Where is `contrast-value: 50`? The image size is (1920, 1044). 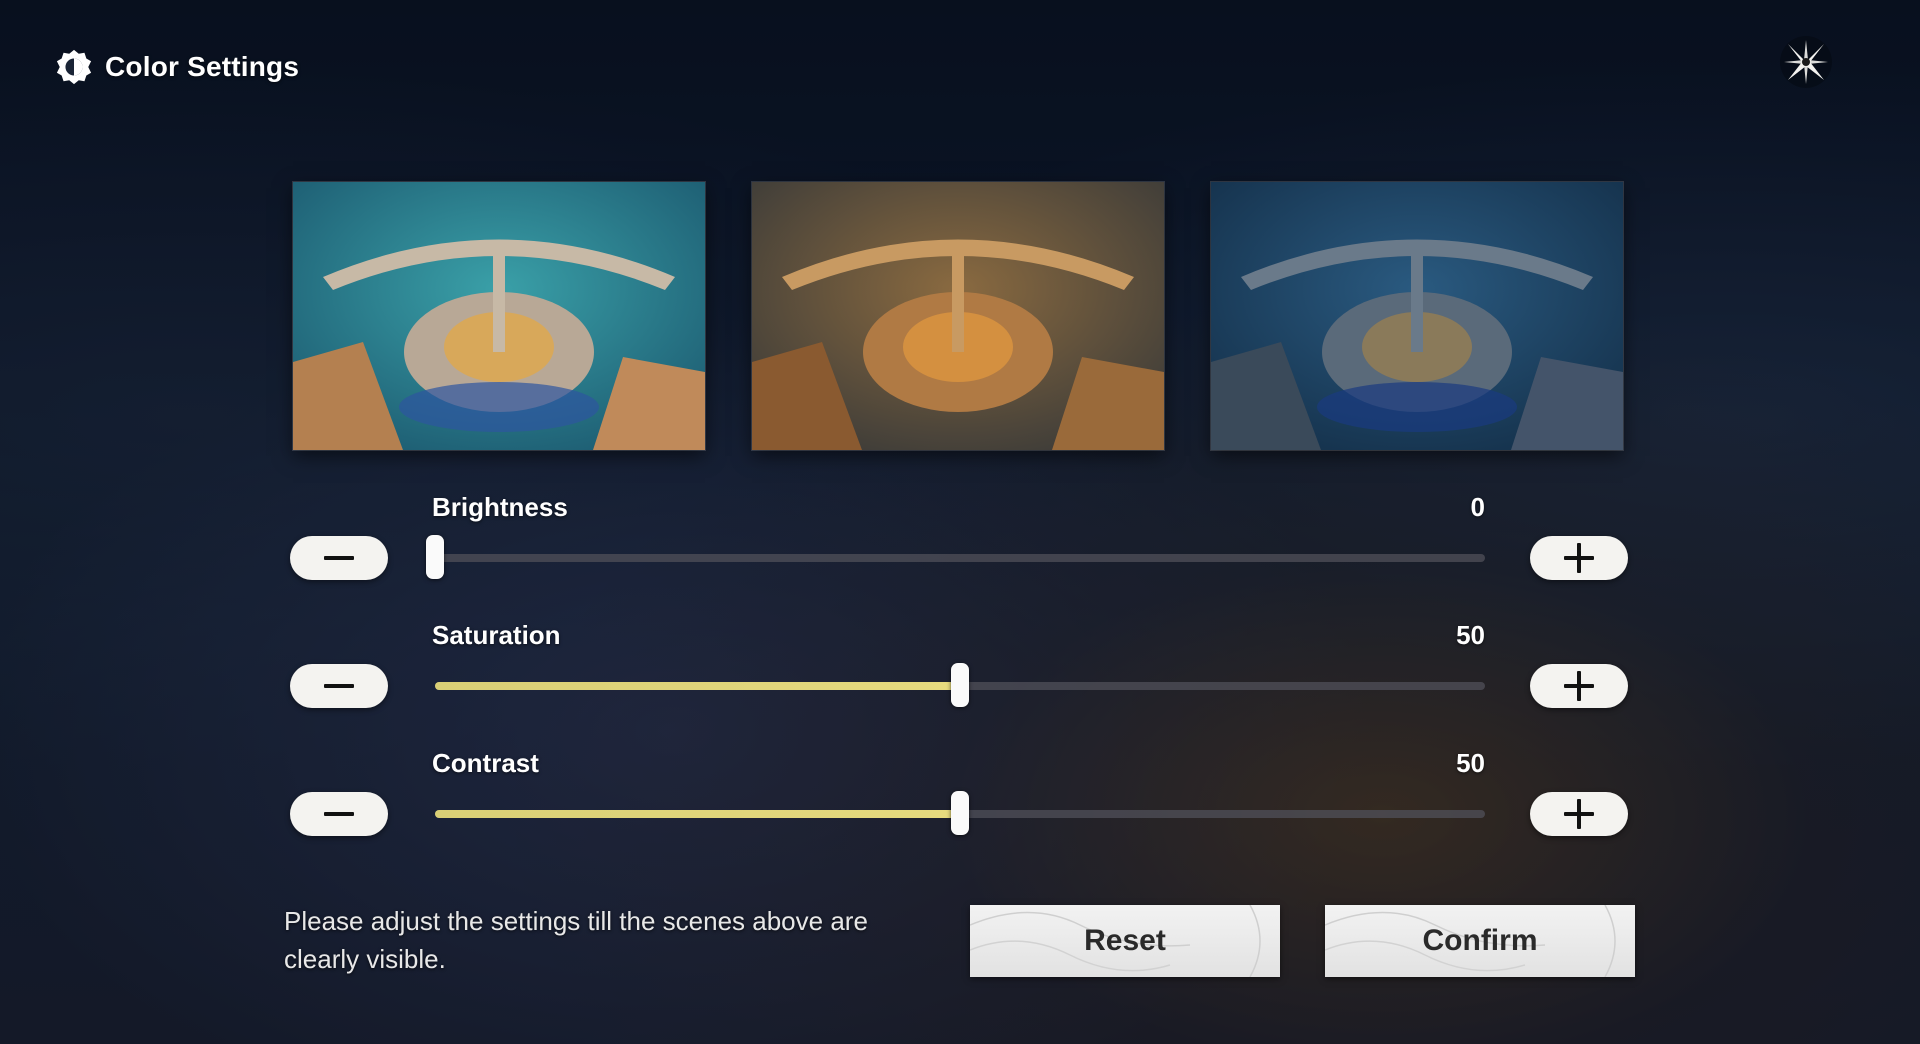
contrast-value: 50 is located at coordinates (1470, 763).